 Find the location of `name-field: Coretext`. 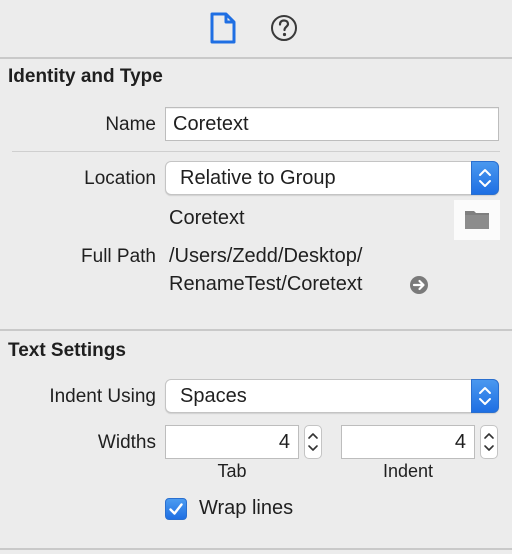

name-field: Coretext is located at coordinates (332, 124).